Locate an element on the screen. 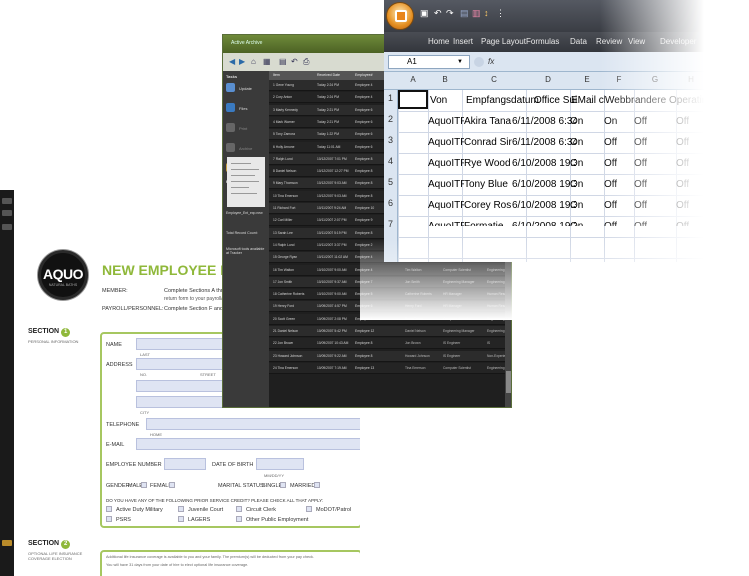 This screenshot has height=576, width=749. row-header: 5 is located at coordinates (390, 182).